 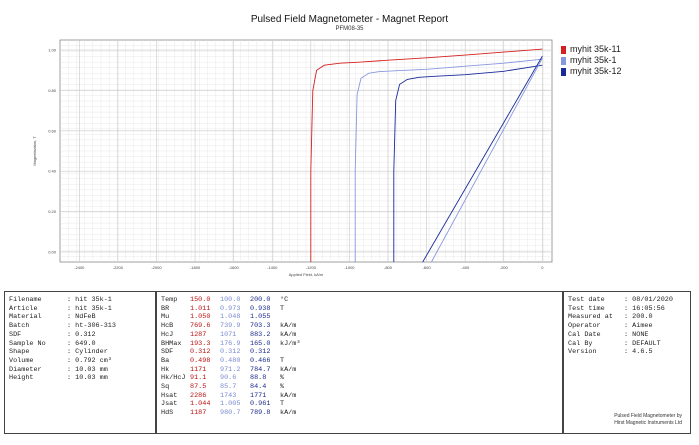 What do you see at coordinates (361, 396) in the screenshot?
I see `measurement-row: Hsat 2286 1743 1771 kA/m` at bounding box center [361, 396].